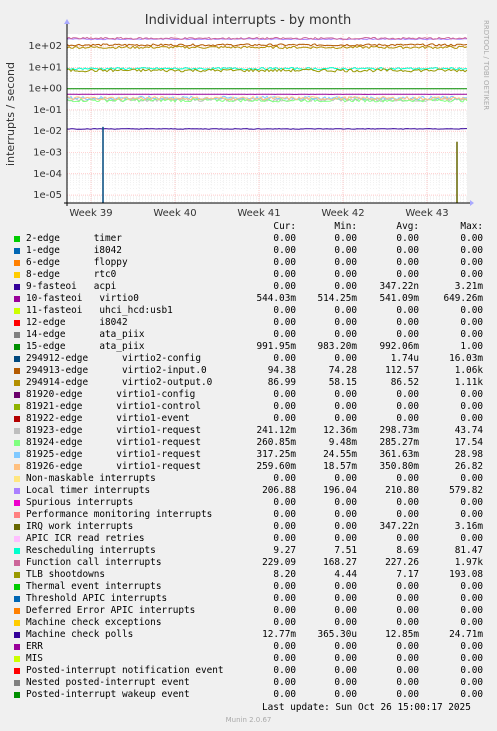  I want to click on y-axis-label: interrupts / second, so click(10, 114).